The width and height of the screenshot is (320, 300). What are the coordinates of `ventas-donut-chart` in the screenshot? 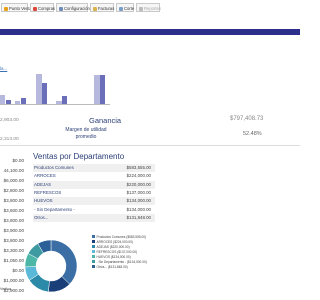 It's located at (51, 266).